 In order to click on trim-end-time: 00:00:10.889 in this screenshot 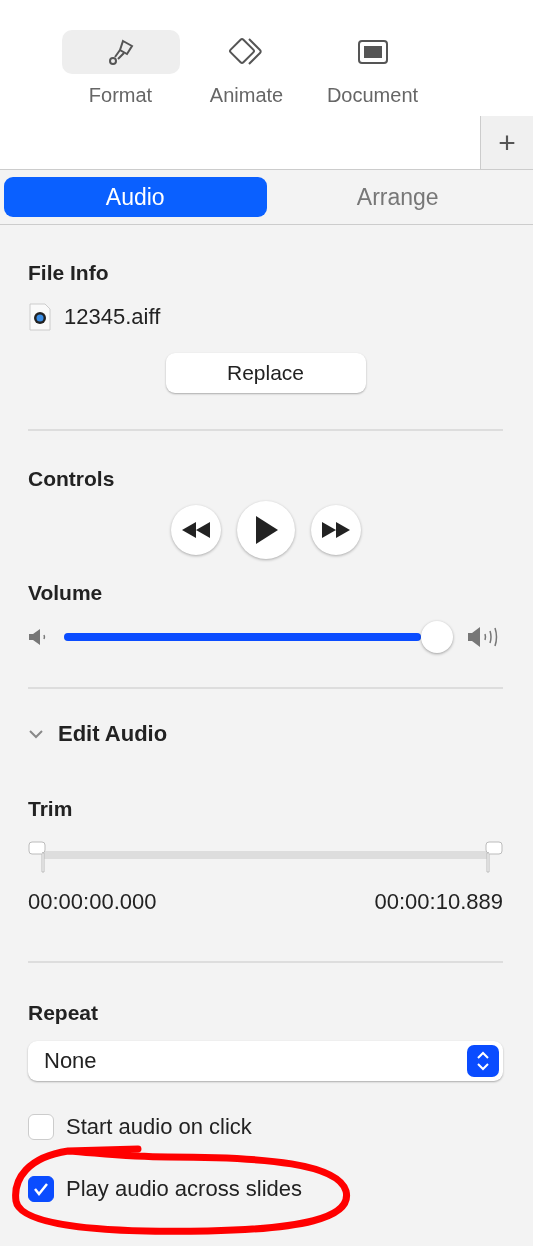, I will do `click(438, 902)`.